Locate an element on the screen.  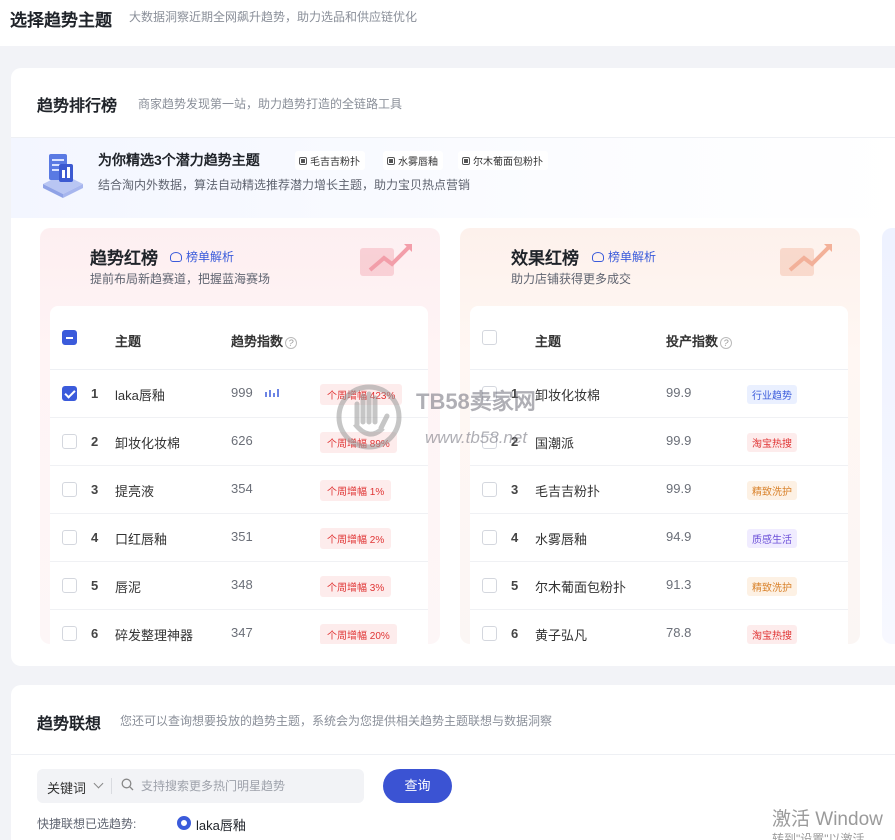
trend-value: 999 is located at coordinates (242, 392).